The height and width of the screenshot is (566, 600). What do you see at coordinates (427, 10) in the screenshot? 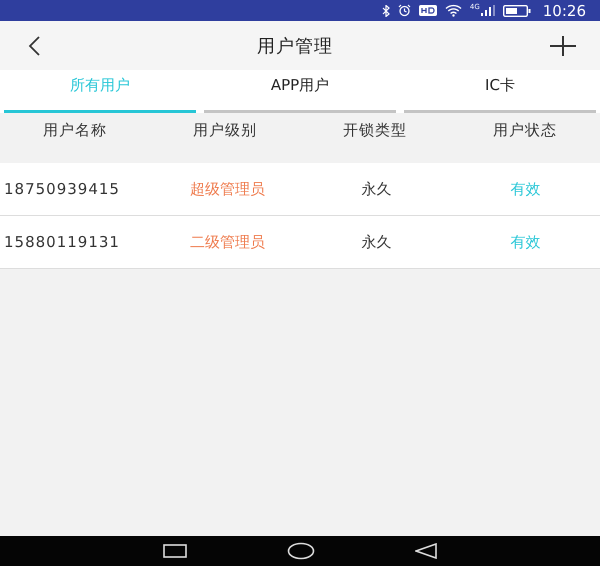
I see `hd-icon` at bounding box center [427, 10].